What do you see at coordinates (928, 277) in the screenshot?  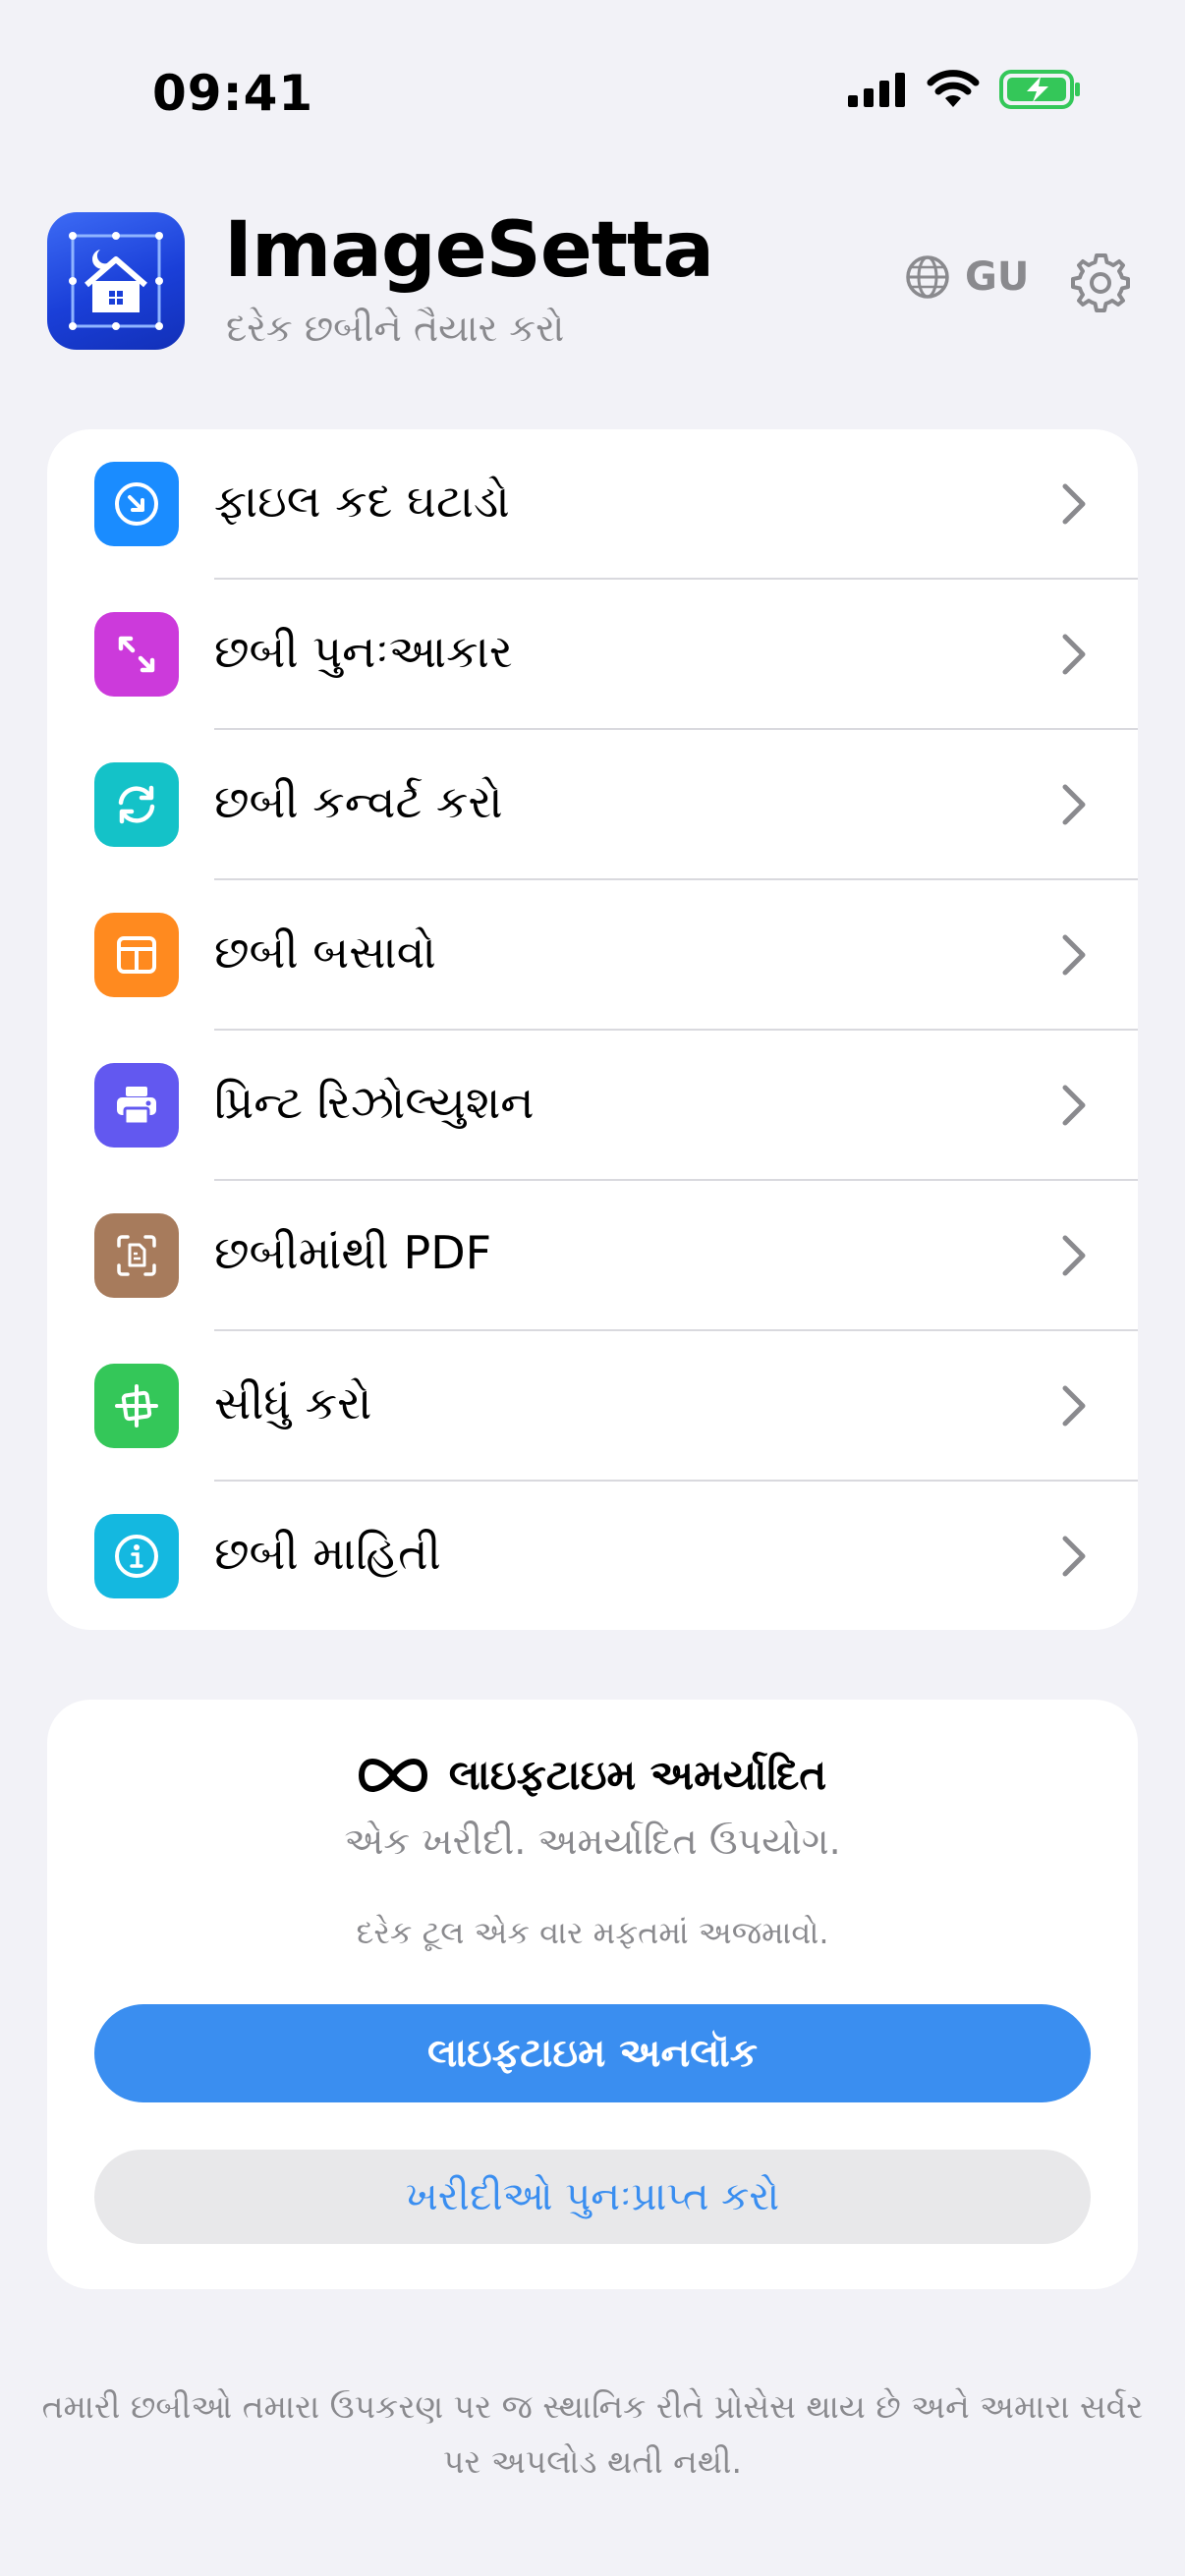 I see `globe-icon` at bounding box center [928, 277].